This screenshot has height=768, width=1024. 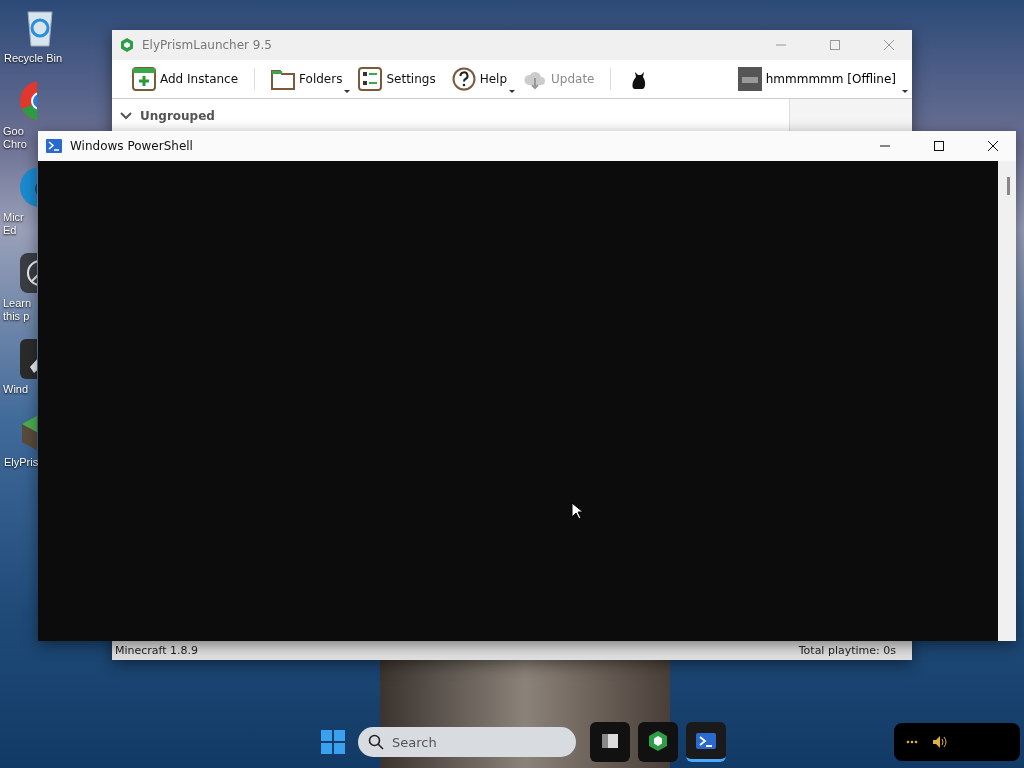 I want to click on desktop-icon-label: ElyPris, so click(x=21, y=462).